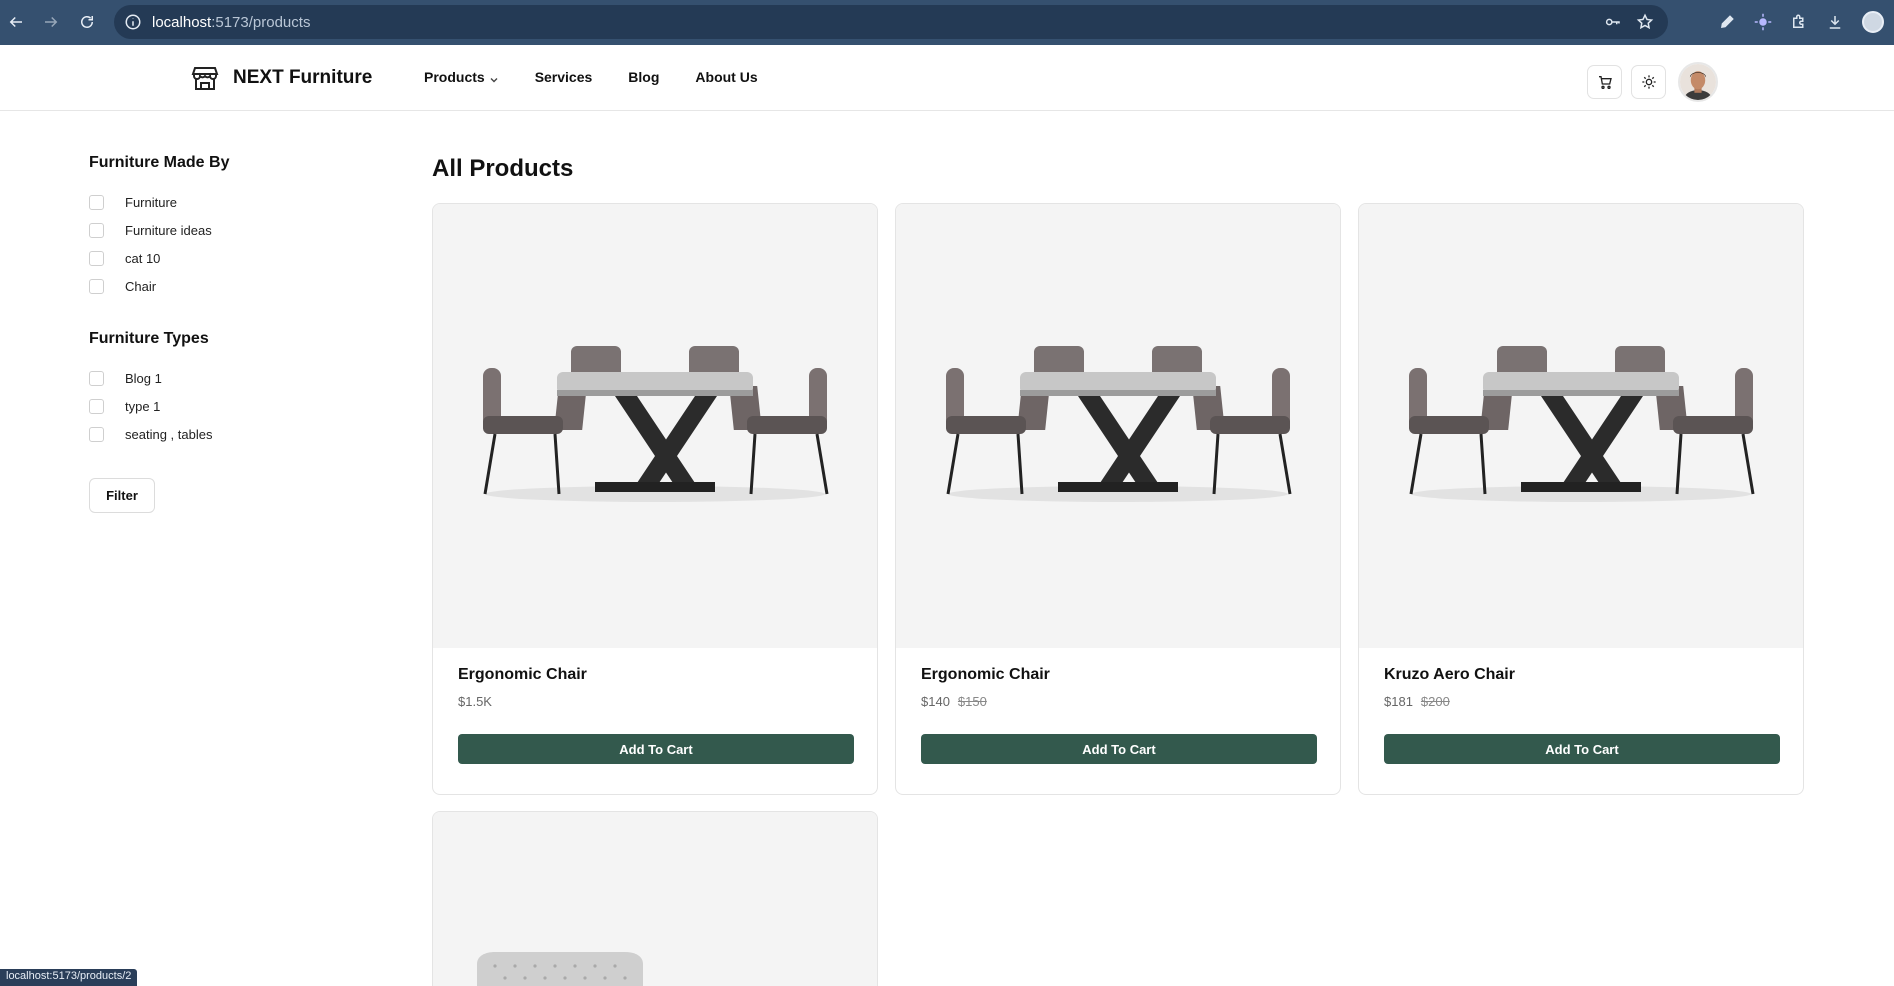 Image resolution: width=1894 pixels, height=986 pixels. I want to click on filter-option: Furniture ideas, so click(219, 230).